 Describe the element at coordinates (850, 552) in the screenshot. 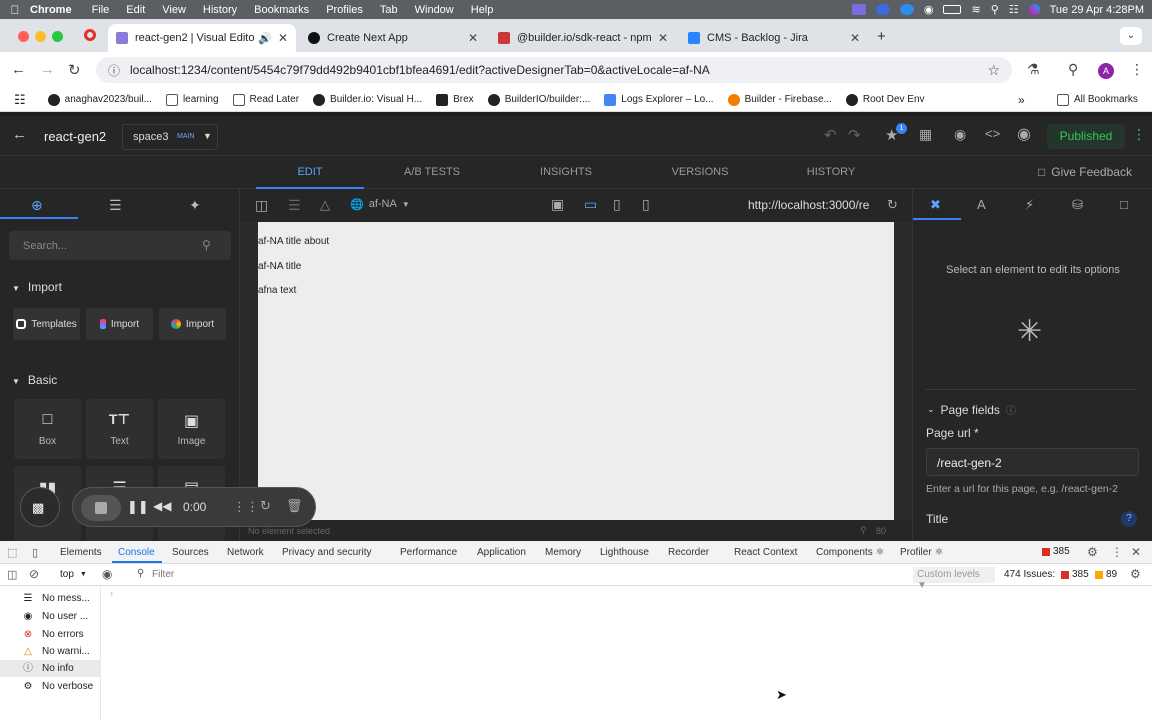

I see `devtools-tab-components: Components ⚛` at that location.